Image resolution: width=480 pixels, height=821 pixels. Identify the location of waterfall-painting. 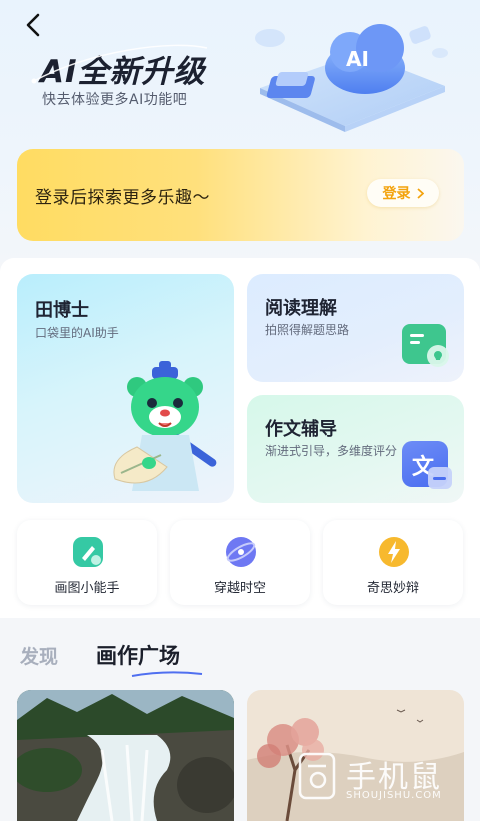
(125, 755).